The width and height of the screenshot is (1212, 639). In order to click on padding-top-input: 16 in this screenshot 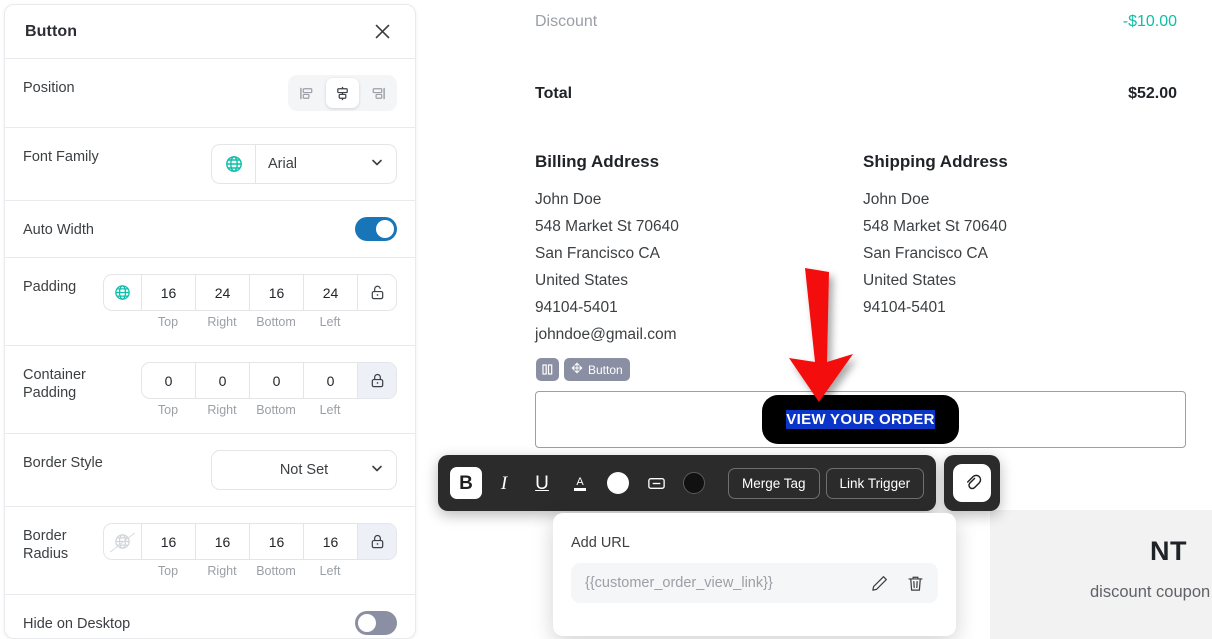, I will do `click(169, 292)`.